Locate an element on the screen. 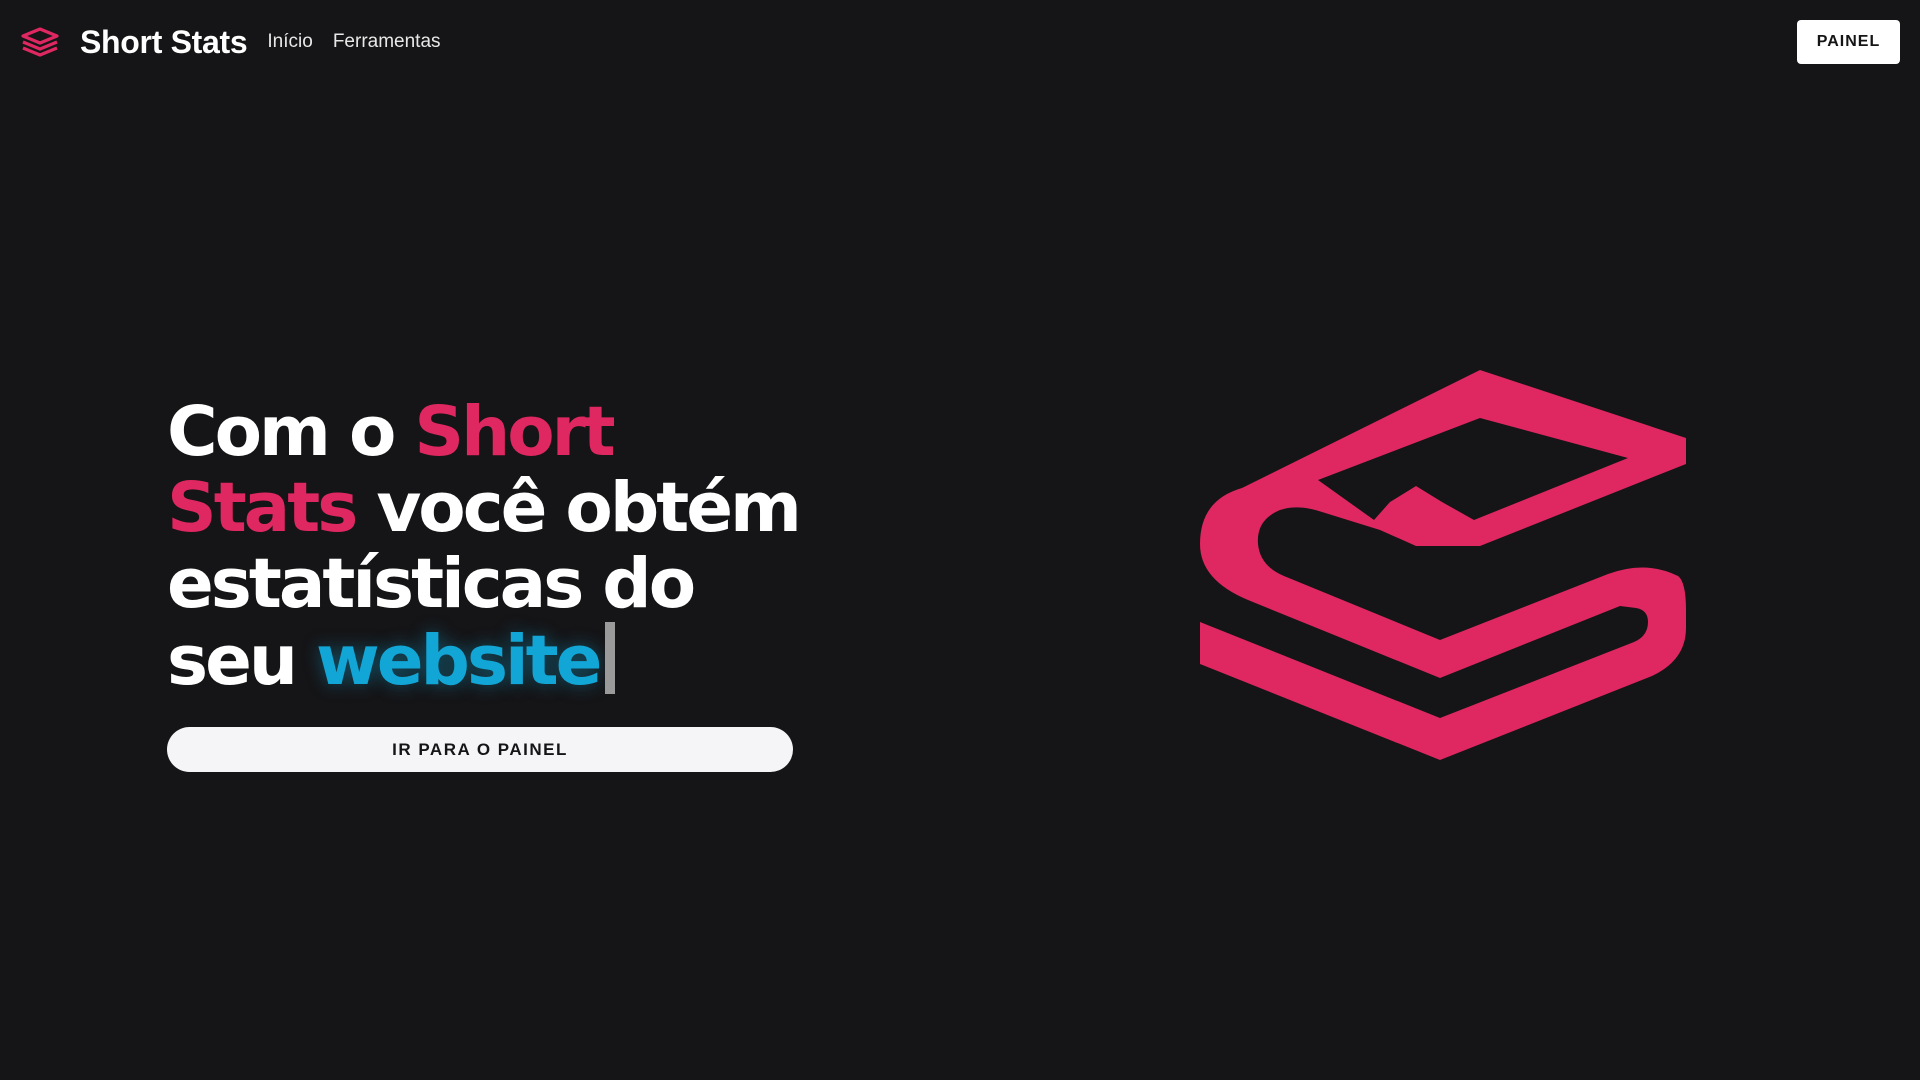 The image size is (1920, 1080). headline-accent-word: website is located at coordinates (459, 661).